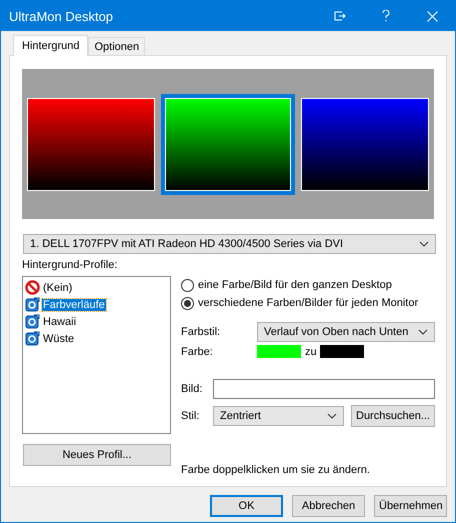 The width and height of the screenshot is (456, 523). I want to click on picture-input-field, so click(324, 389).